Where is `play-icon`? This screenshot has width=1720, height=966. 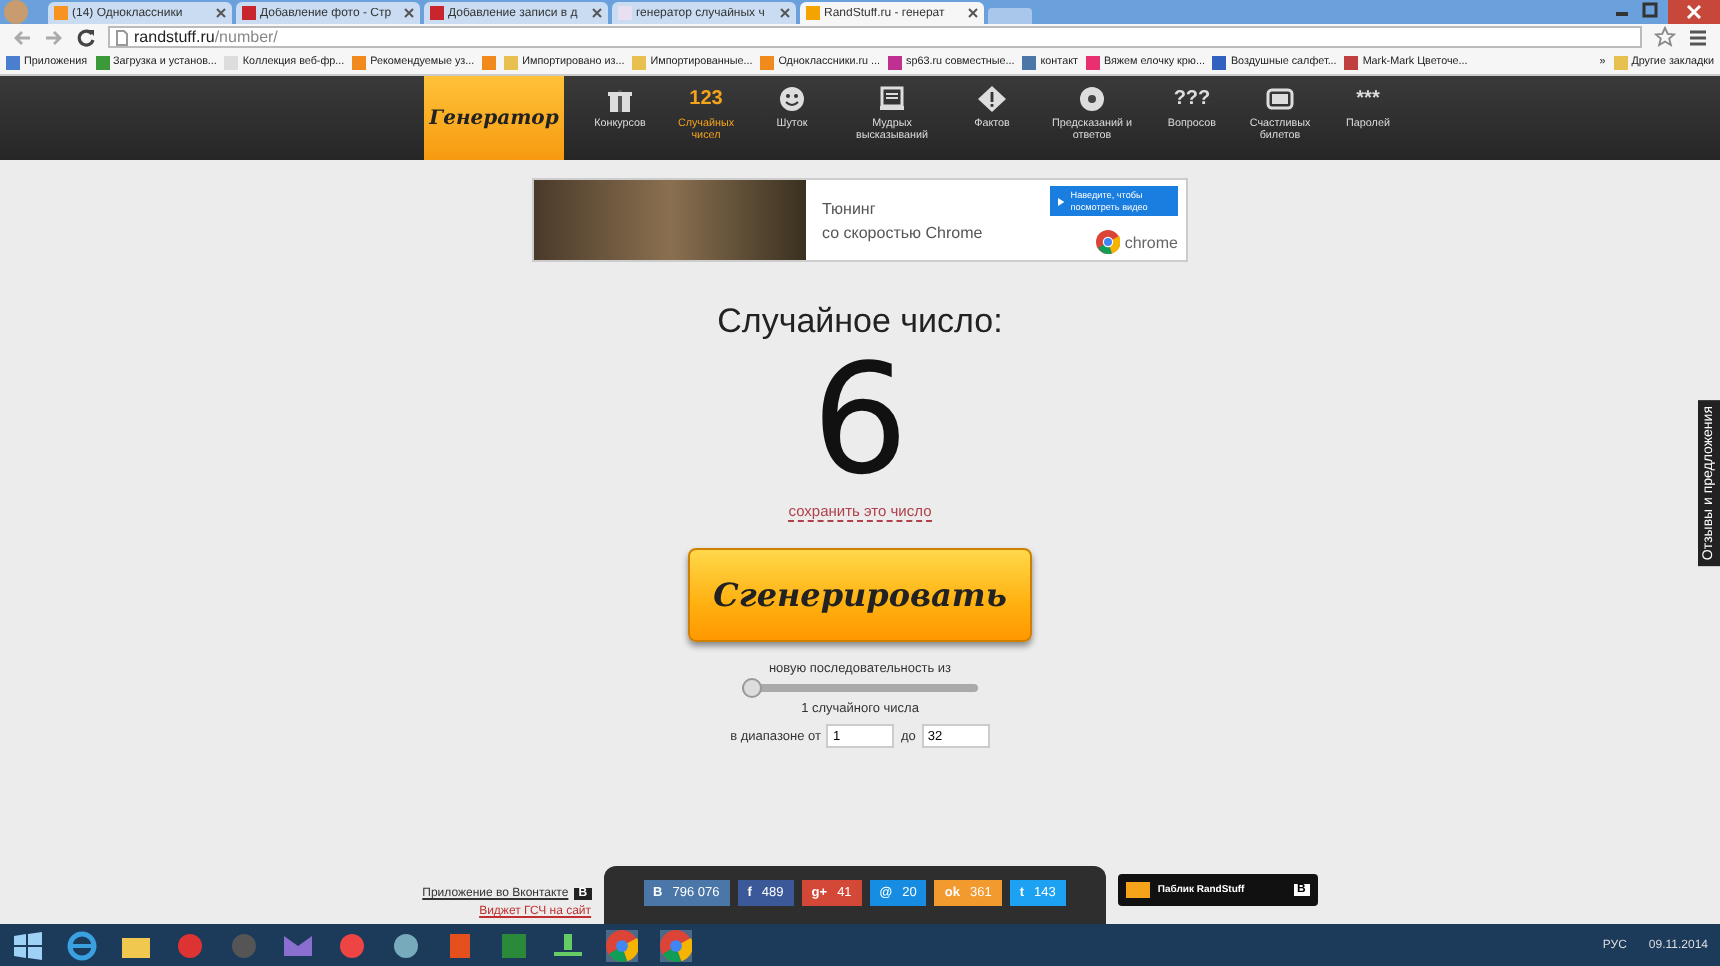
play-icon is located at coordinates (1061, 201).